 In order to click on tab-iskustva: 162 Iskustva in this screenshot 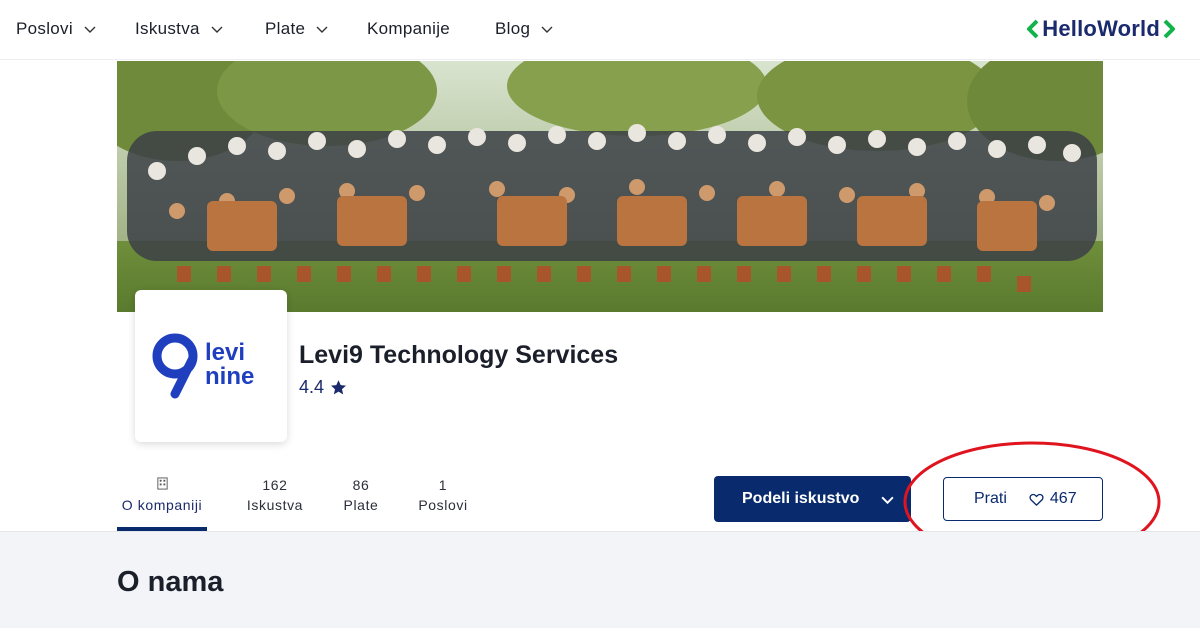, I will do `click(275, 495)`.